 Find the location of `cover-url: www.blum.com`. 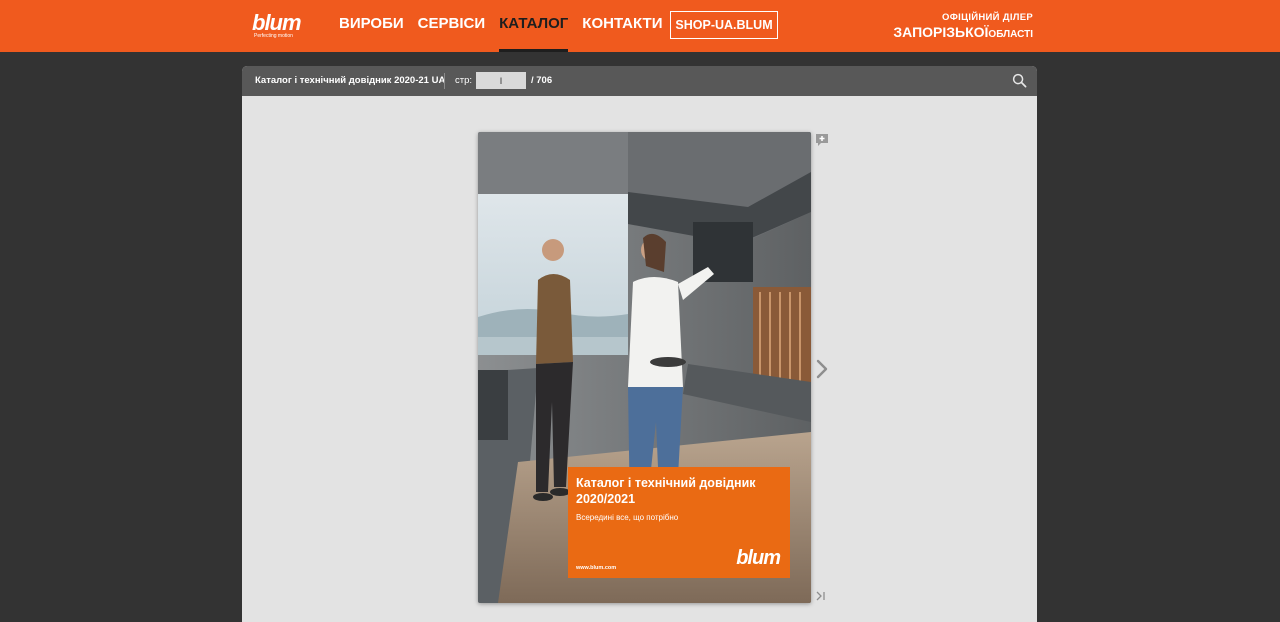

cover-url: www.blum.com is located at coordinates (596, 568).